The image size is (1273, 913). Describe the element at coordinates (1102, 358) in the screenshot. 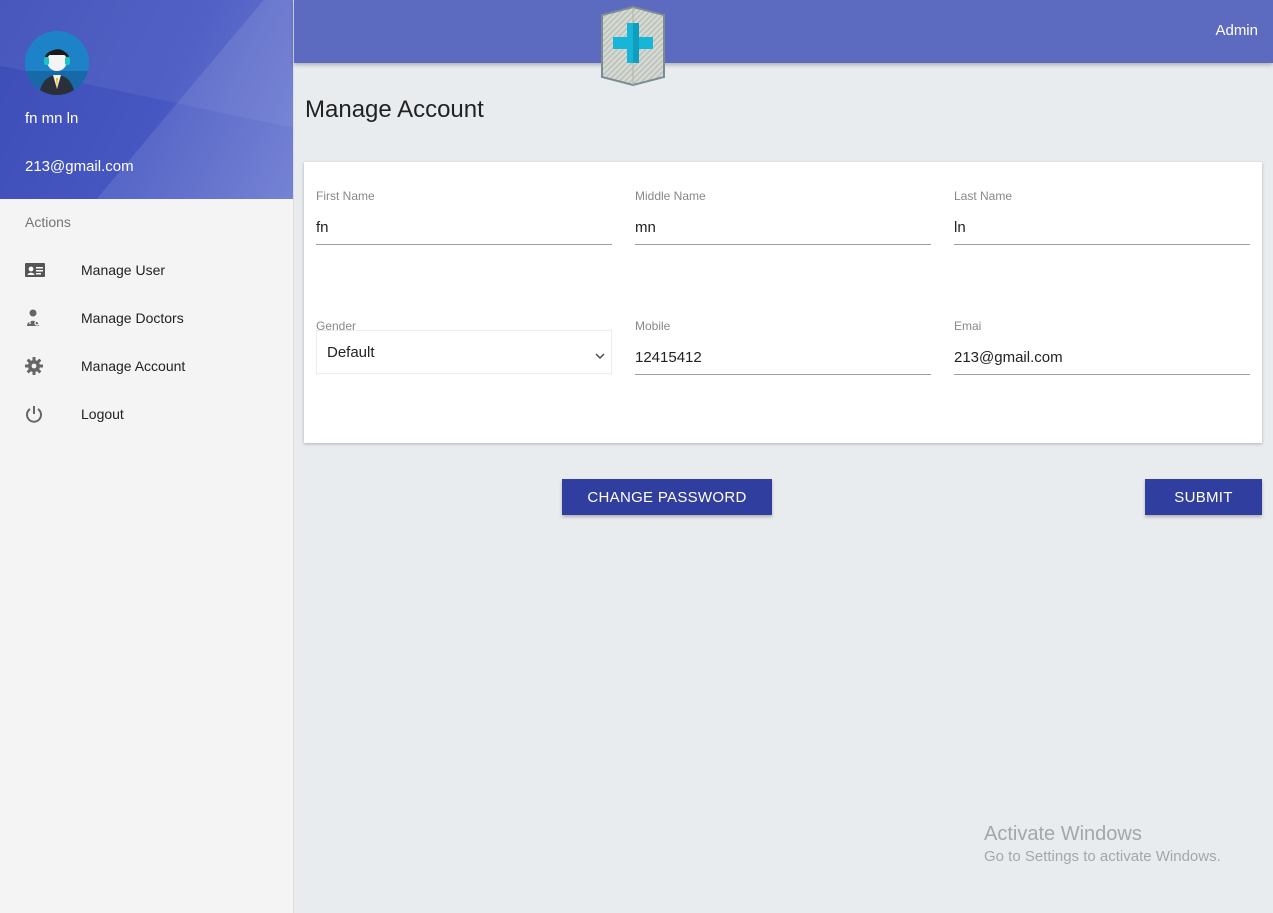

I see `email-input` at that location.